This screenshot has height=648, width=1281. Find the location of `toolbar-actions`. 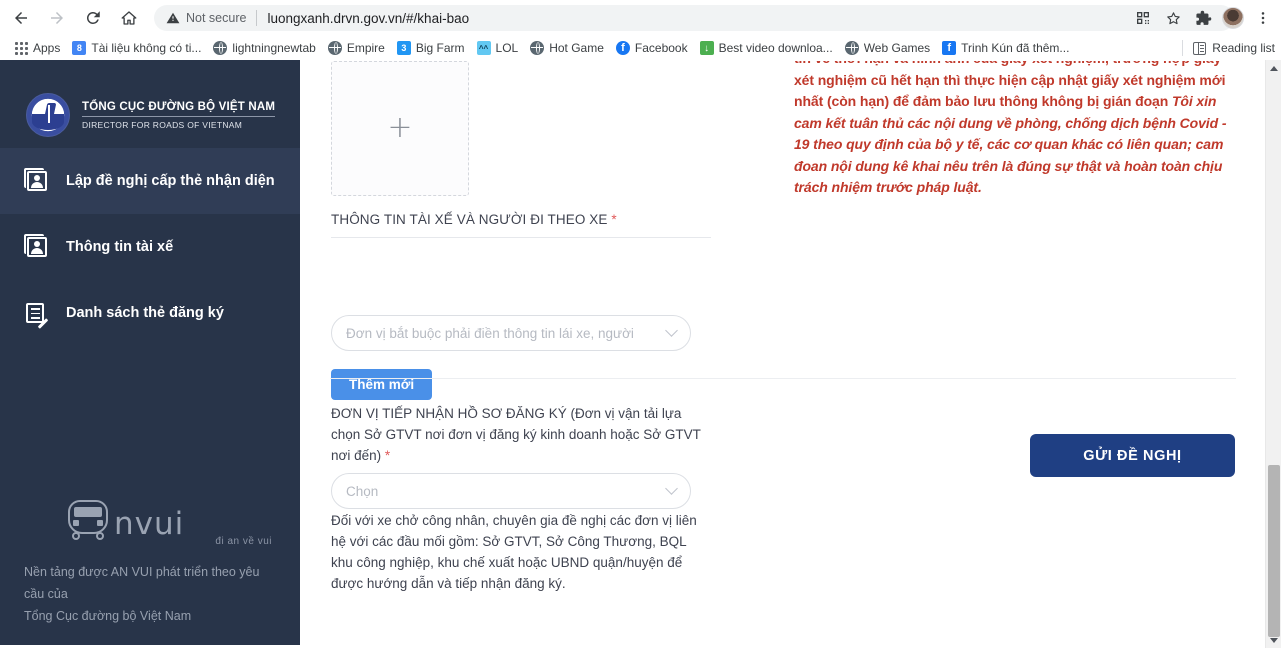

toolbar-actions is located at coordinates (1203, 18).